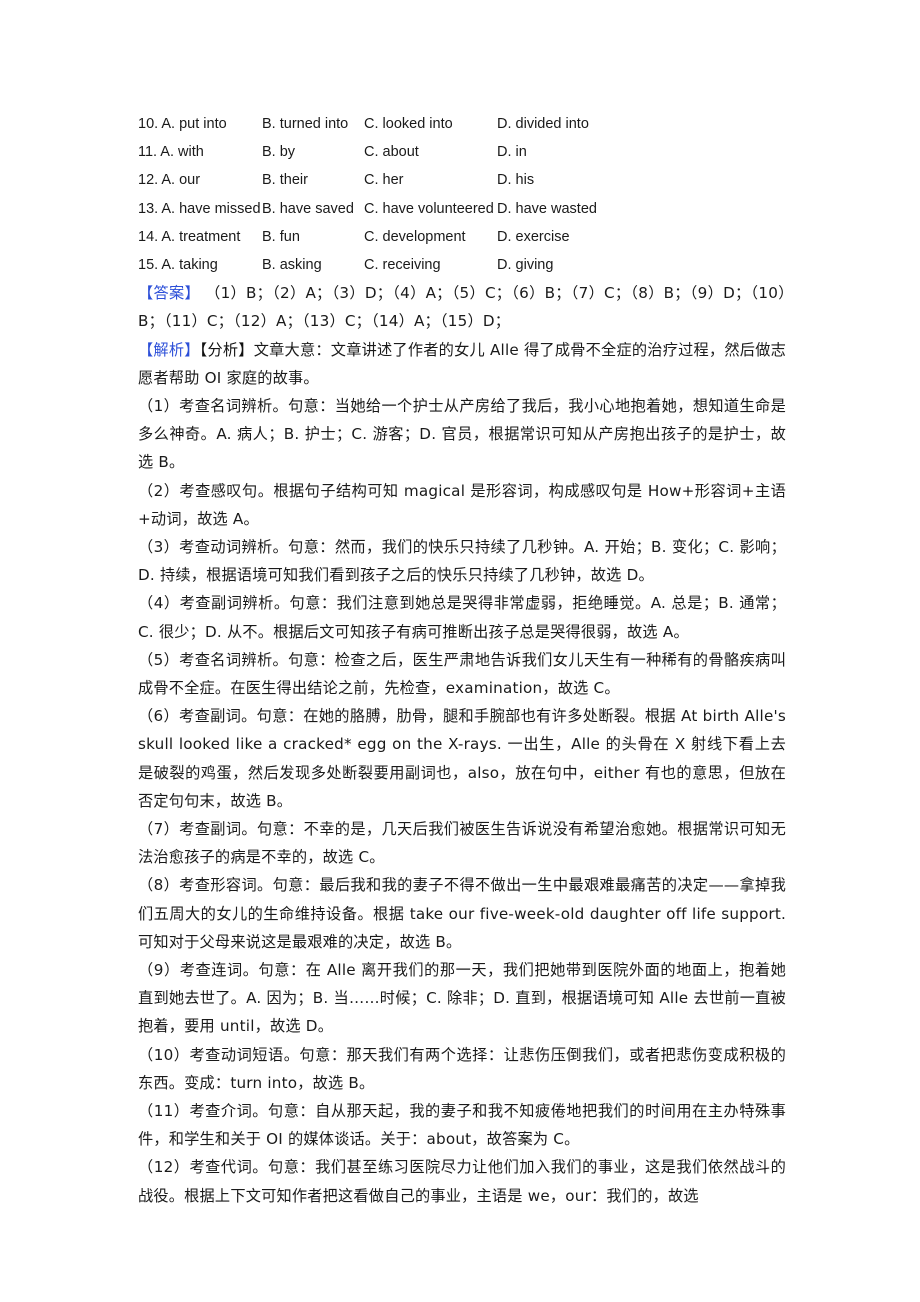  Describe the element at coordinates (226, 349) in the screenshot. I see `analysis-sublabel: 【分析】` at that location.